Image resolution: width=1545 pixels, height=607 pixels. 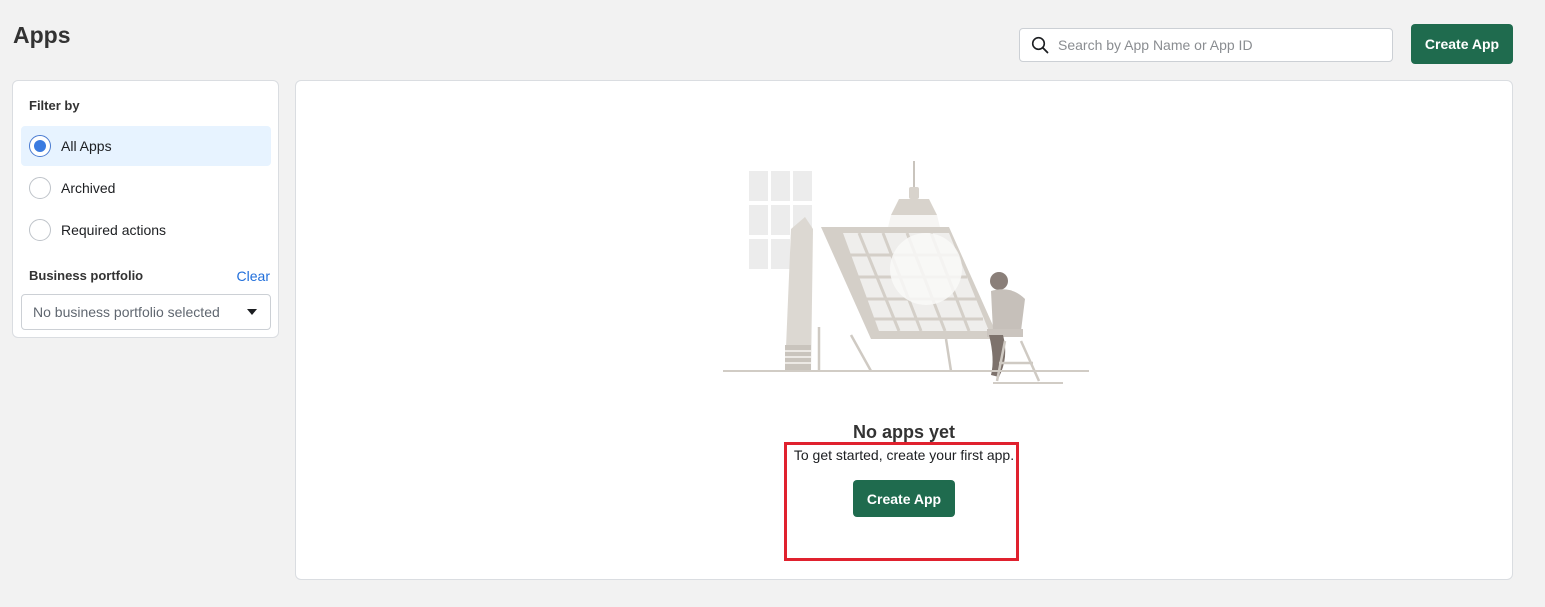 What do you see at coordinates (40, 146) in the screenshot?
I see `radio-selected-icon` at bounding box center [40, 146].